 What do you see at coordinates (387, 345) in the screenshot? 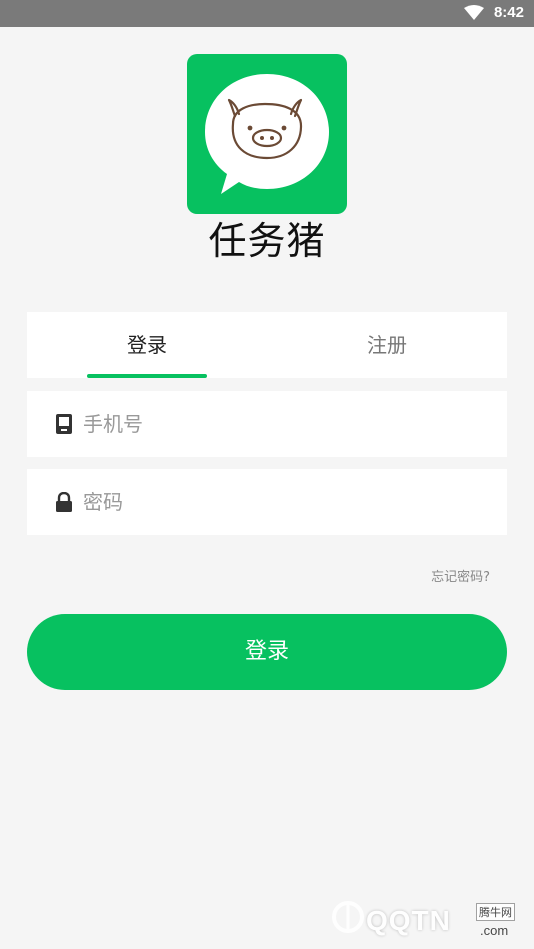
I see `tab-register: 注册` at bounding box center [387, 345].